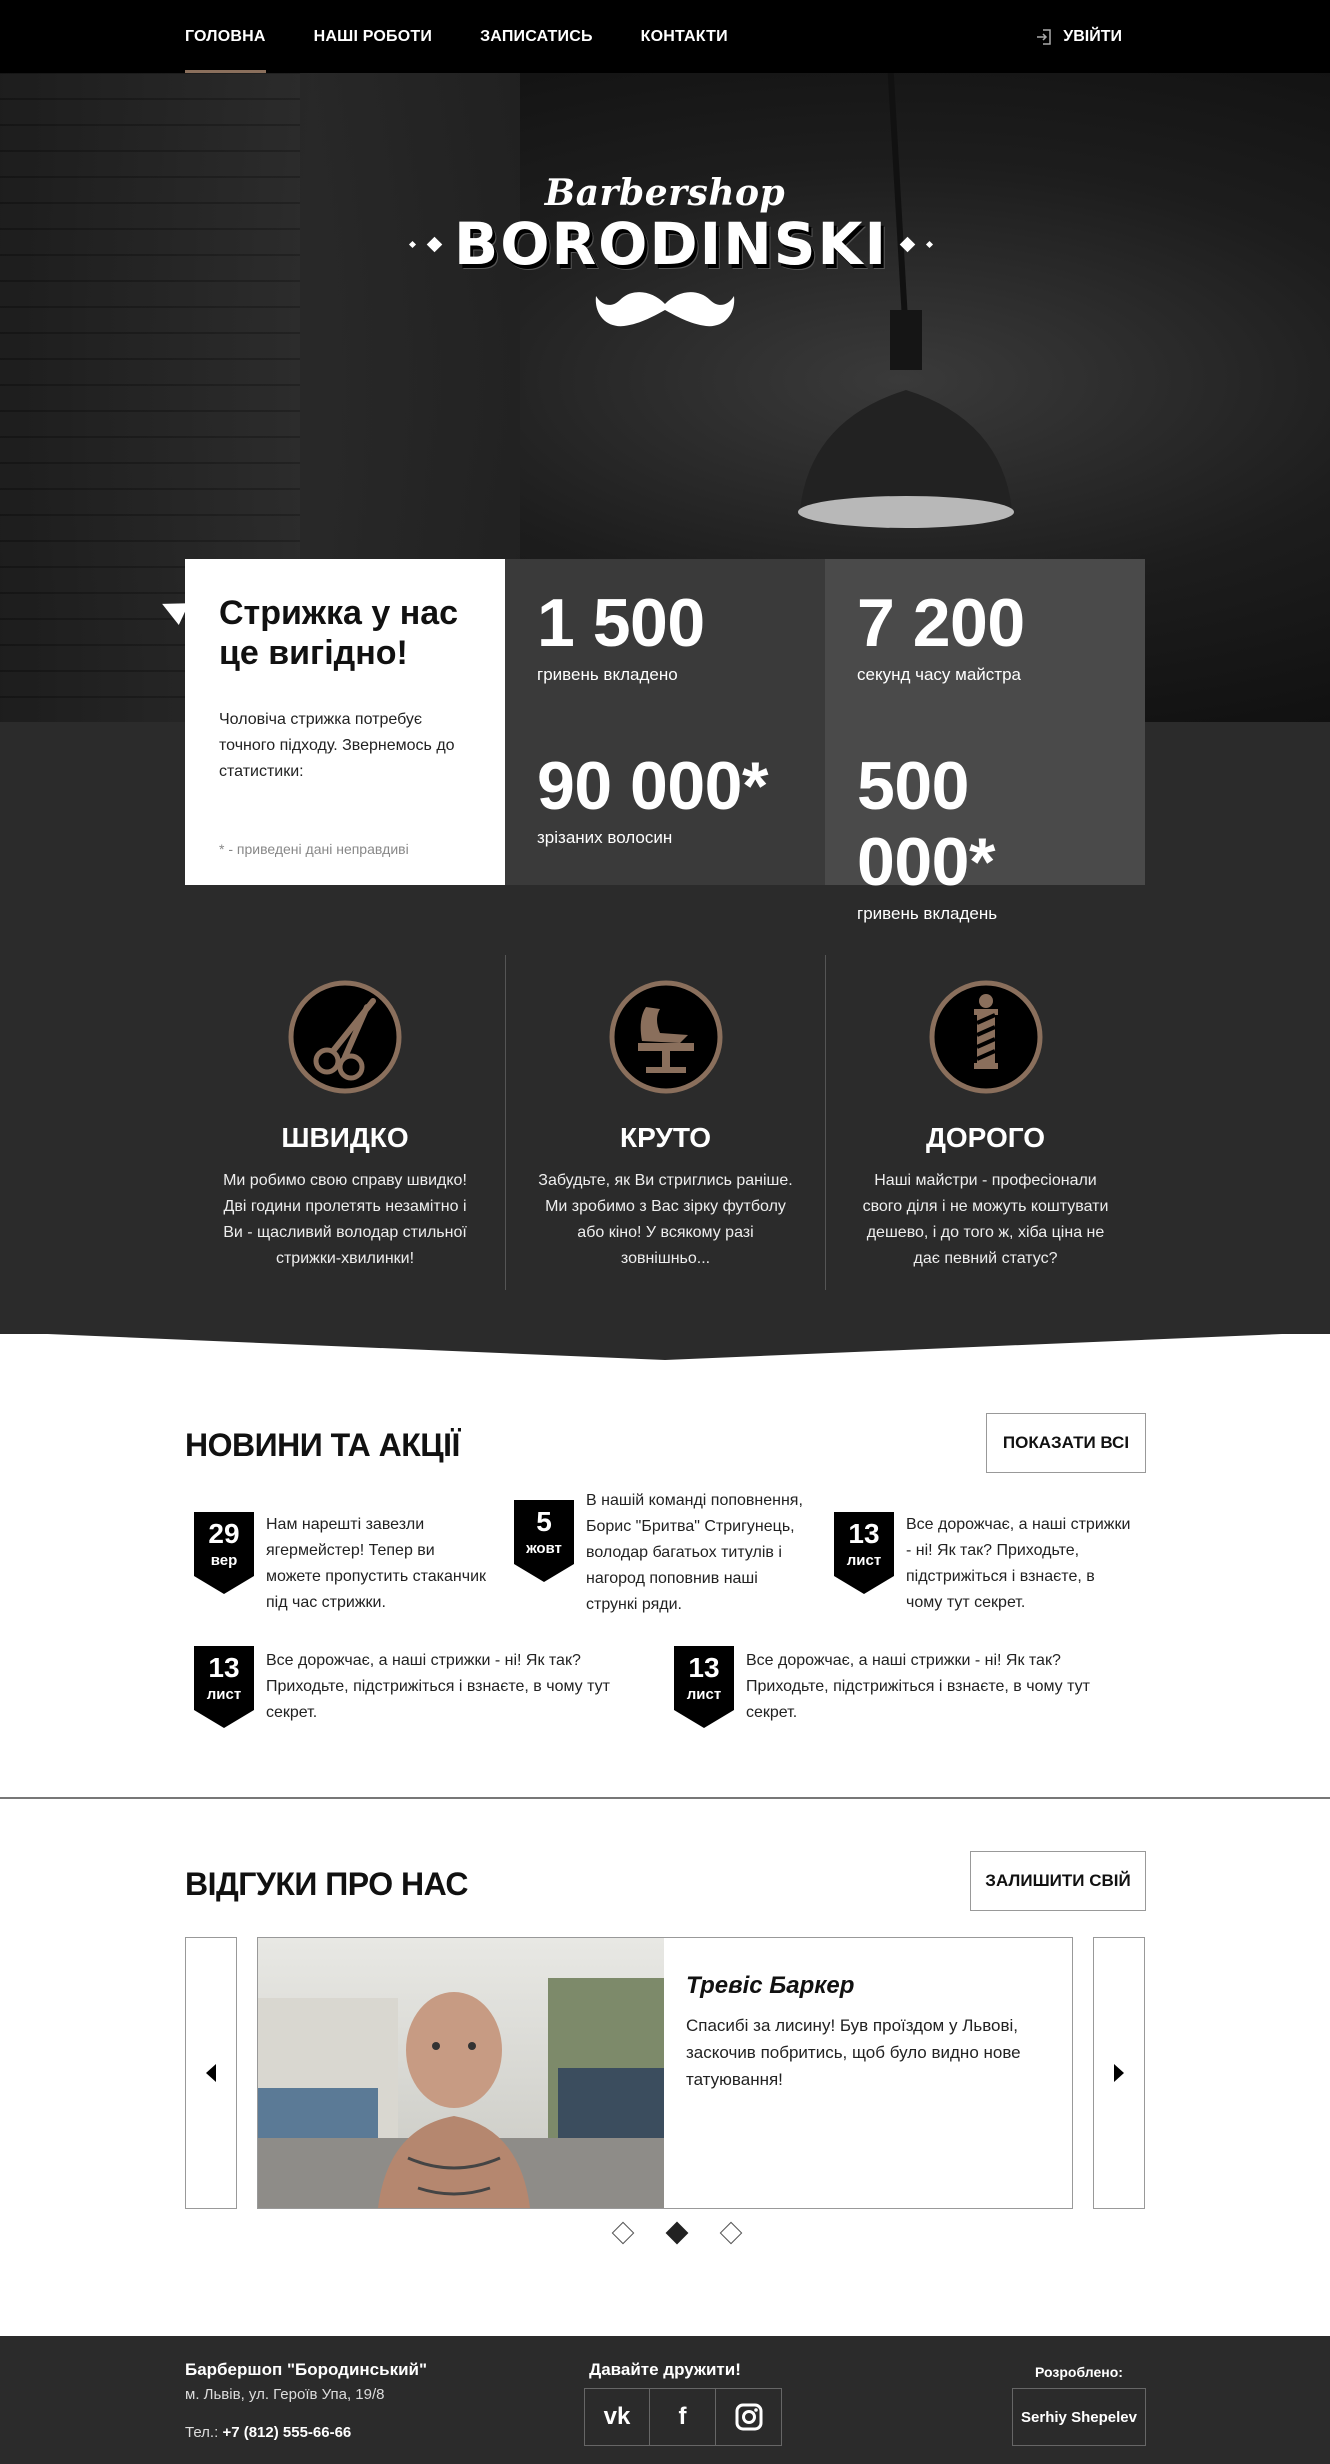  I want to click on developer-link: Serhiy Shepelev, so click(1079, 2417).